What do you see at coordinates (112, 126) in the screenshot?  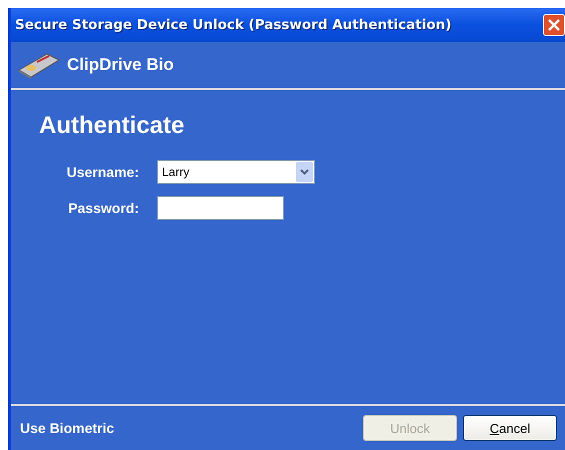 I see `heading: Authenticate` at bounding box center [112, 126].